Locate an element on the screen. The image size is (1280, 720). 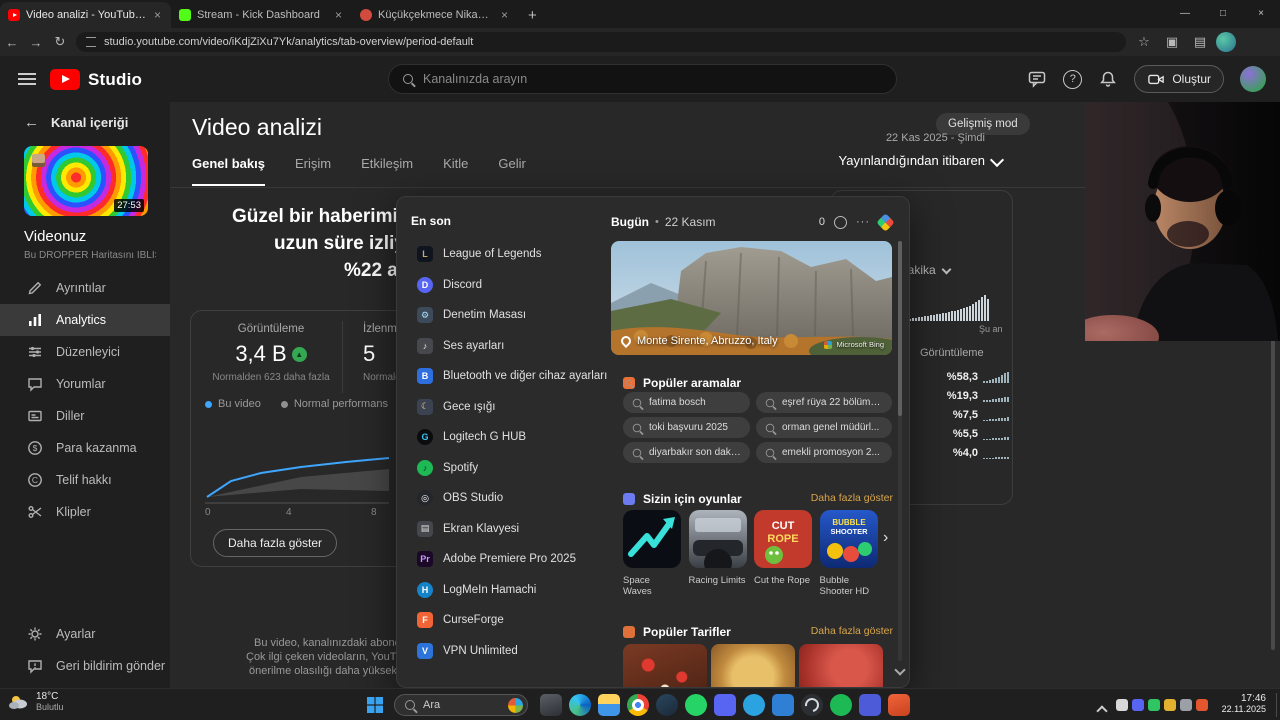
browser-tab-youtube-studio: Video analizi - YouTube Studio × is located at coordinates (85, 15).